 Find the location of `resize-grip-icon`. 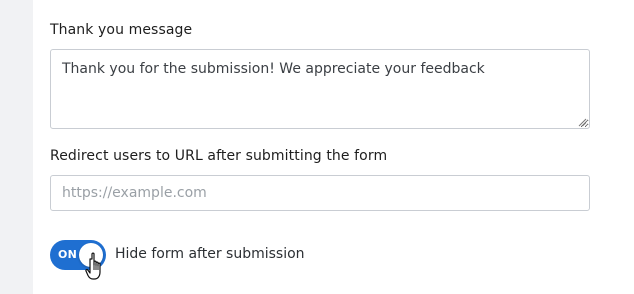

resize-grip-icon is located at coordinates (582, 122).